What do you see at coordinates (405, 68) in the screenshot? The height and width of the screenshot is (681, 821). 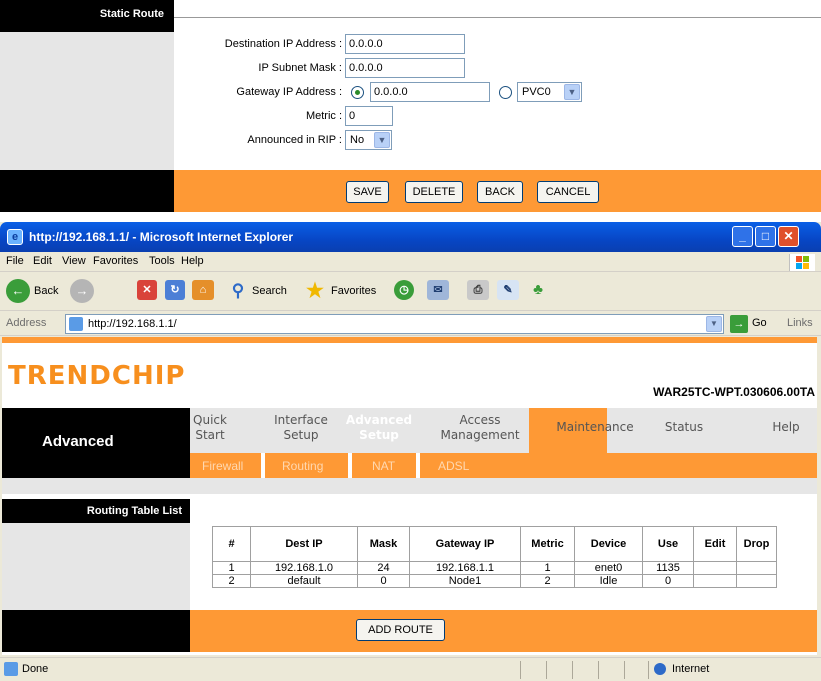 I see `subnet-mask-input` at bounding box center [405, 68].